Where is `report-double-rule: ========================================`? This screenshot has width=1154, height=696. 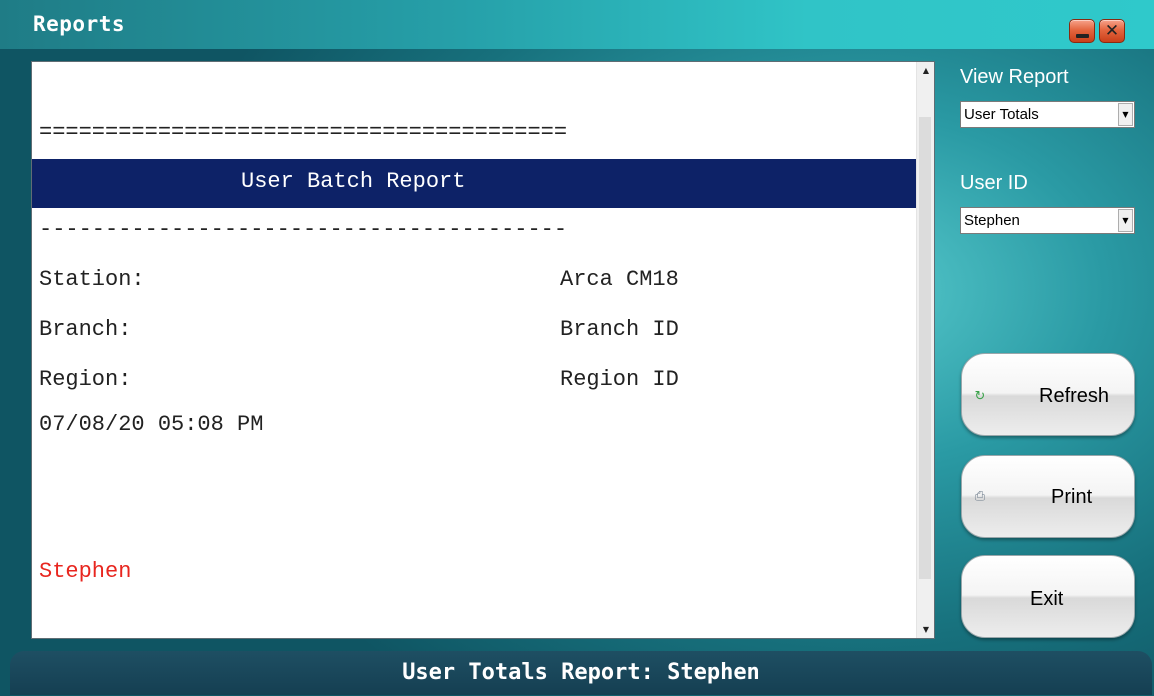 report-double-rule: ======================================== is located at coordinates (303, 132).